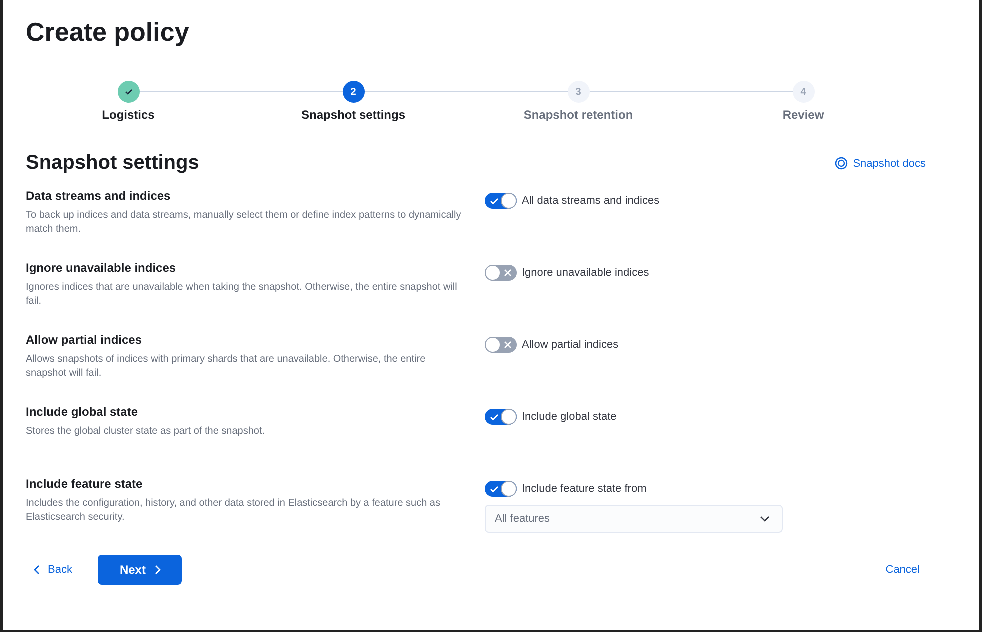 The image size is (982, 632). What do you see at coordinates (128, 115) in the screenshot?
I see `step-label: Logistics` at bounding box center [128, 115].